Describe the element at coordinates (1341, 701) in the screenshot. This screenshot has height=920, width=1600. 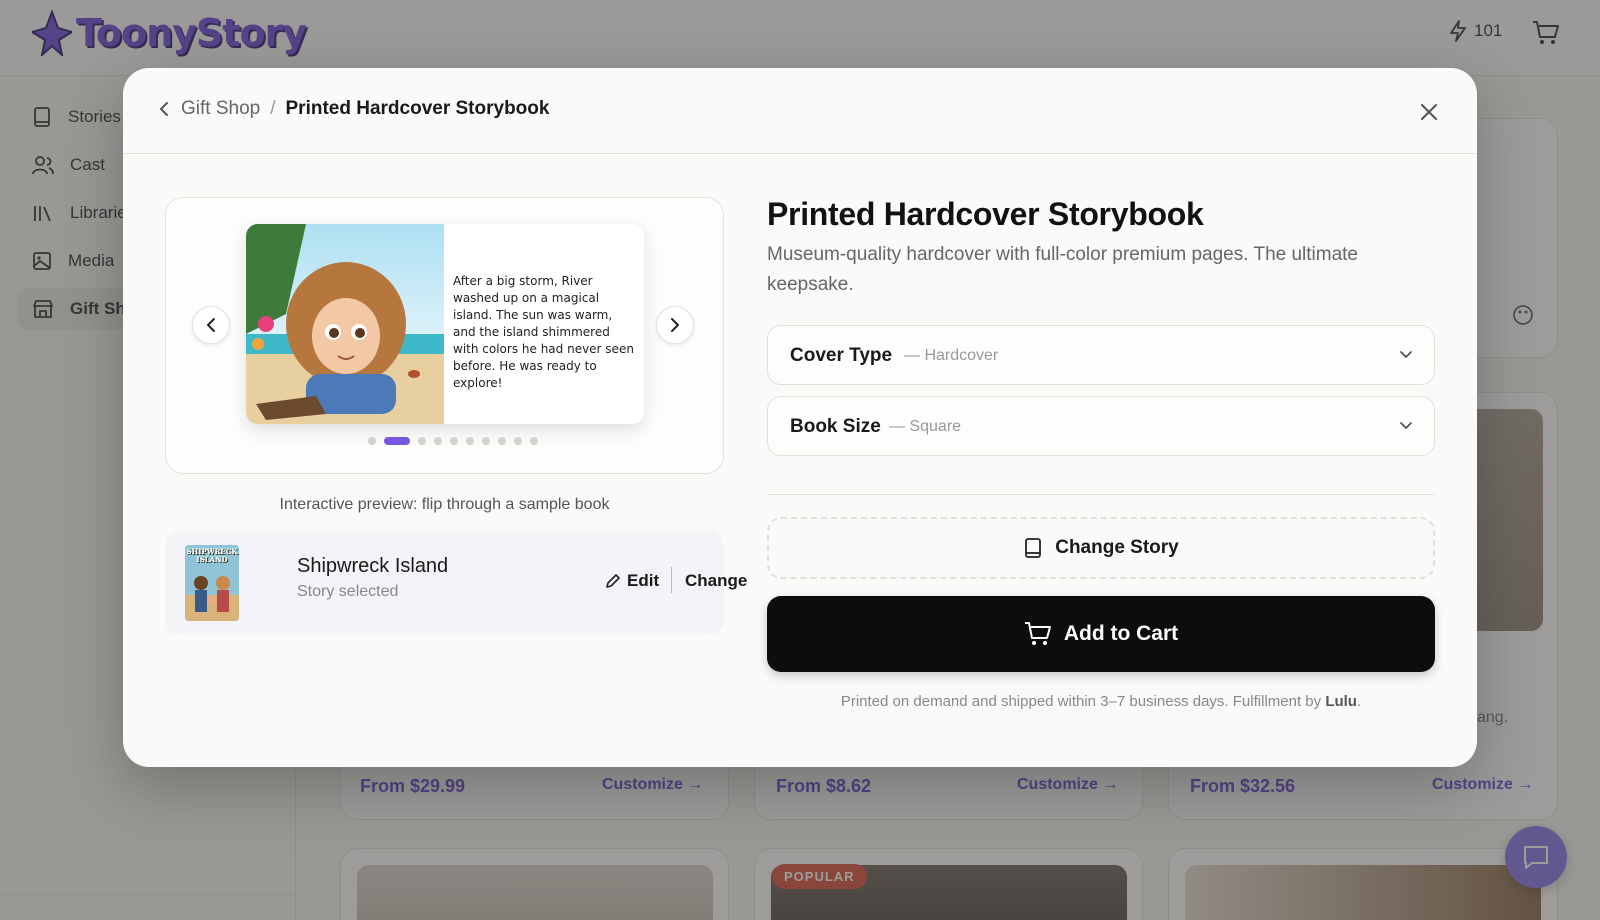
I see `fulfillment-partner: Lulu` at that location.